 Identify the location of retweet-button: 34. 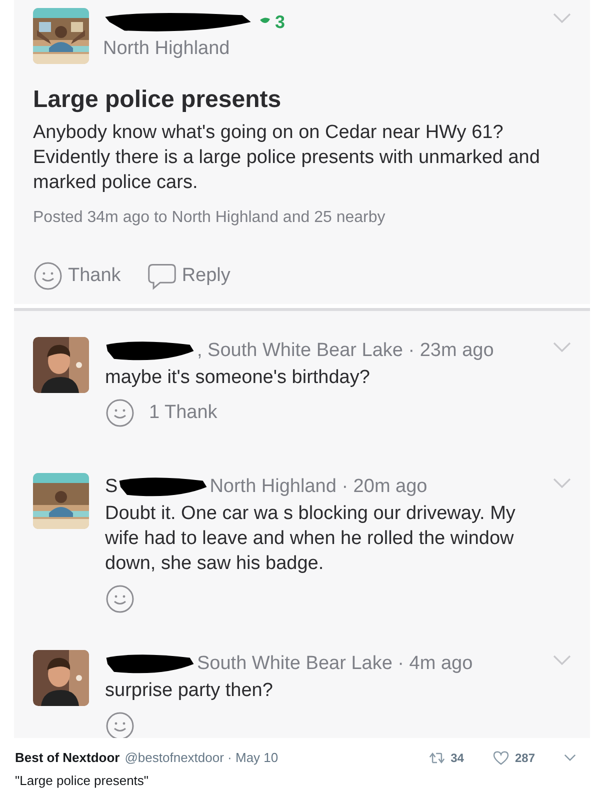
(446, 757).